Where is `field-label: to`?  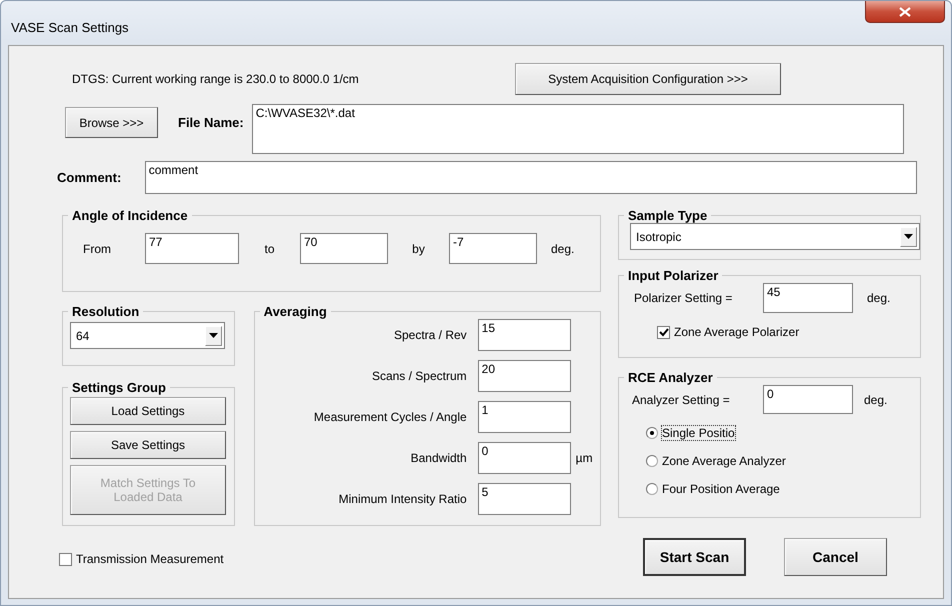 field-label: to is located at coordinates (269, 249).